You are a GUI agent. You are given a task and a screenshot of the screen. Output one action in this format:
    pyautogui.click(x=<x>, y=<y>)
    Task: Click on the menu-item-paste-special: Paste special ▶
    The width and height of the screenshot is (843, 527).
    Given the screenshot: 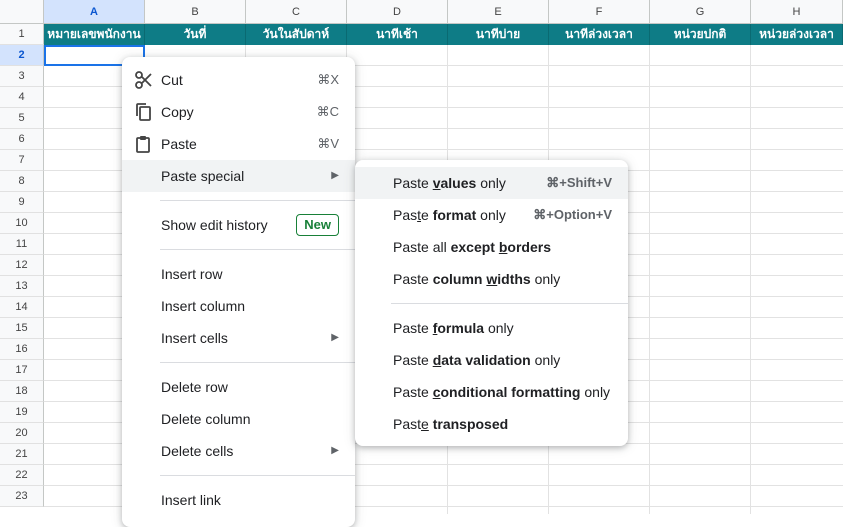 What is the action you would take?
    pyautogui.click(x=238, y=176)
    